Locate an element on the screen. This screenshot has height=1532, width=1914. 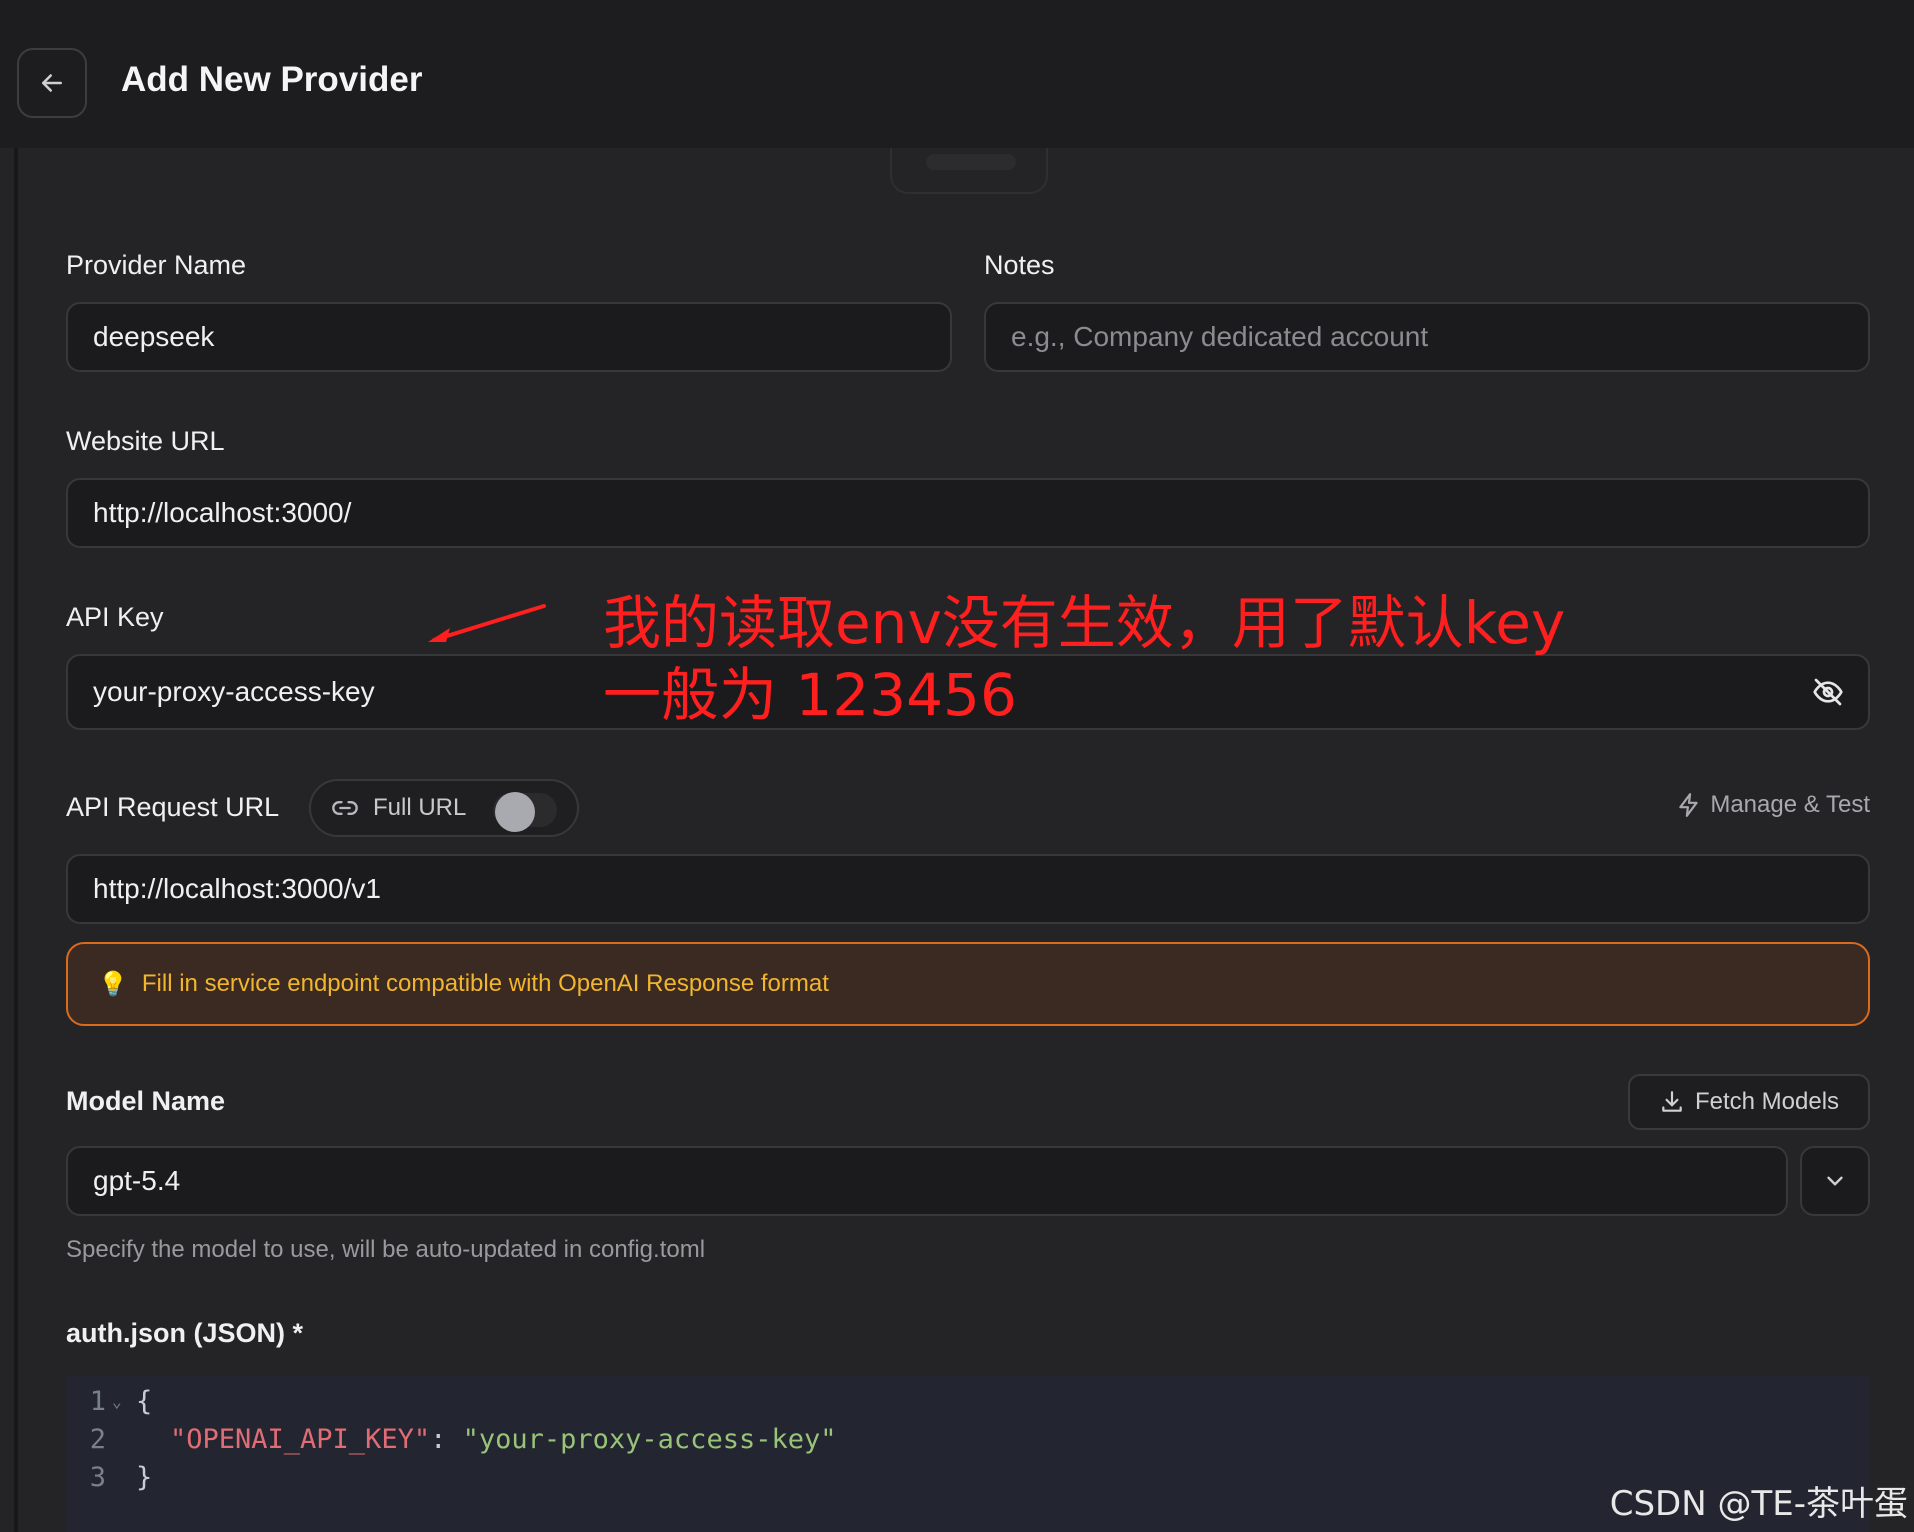
left-divider is located at coordinates (16, 840).